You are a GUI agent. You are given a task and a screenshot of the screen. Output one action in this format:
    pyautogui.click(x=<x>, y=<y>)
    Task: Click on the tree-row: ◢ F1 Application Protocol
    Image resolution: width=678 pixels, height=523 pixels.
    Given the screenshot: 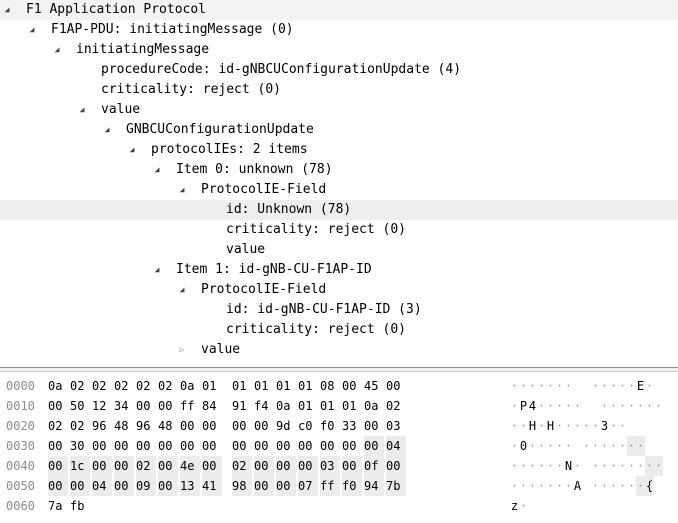 What is the action you would take?
    pyautogui.click(x=339, y=10)
    